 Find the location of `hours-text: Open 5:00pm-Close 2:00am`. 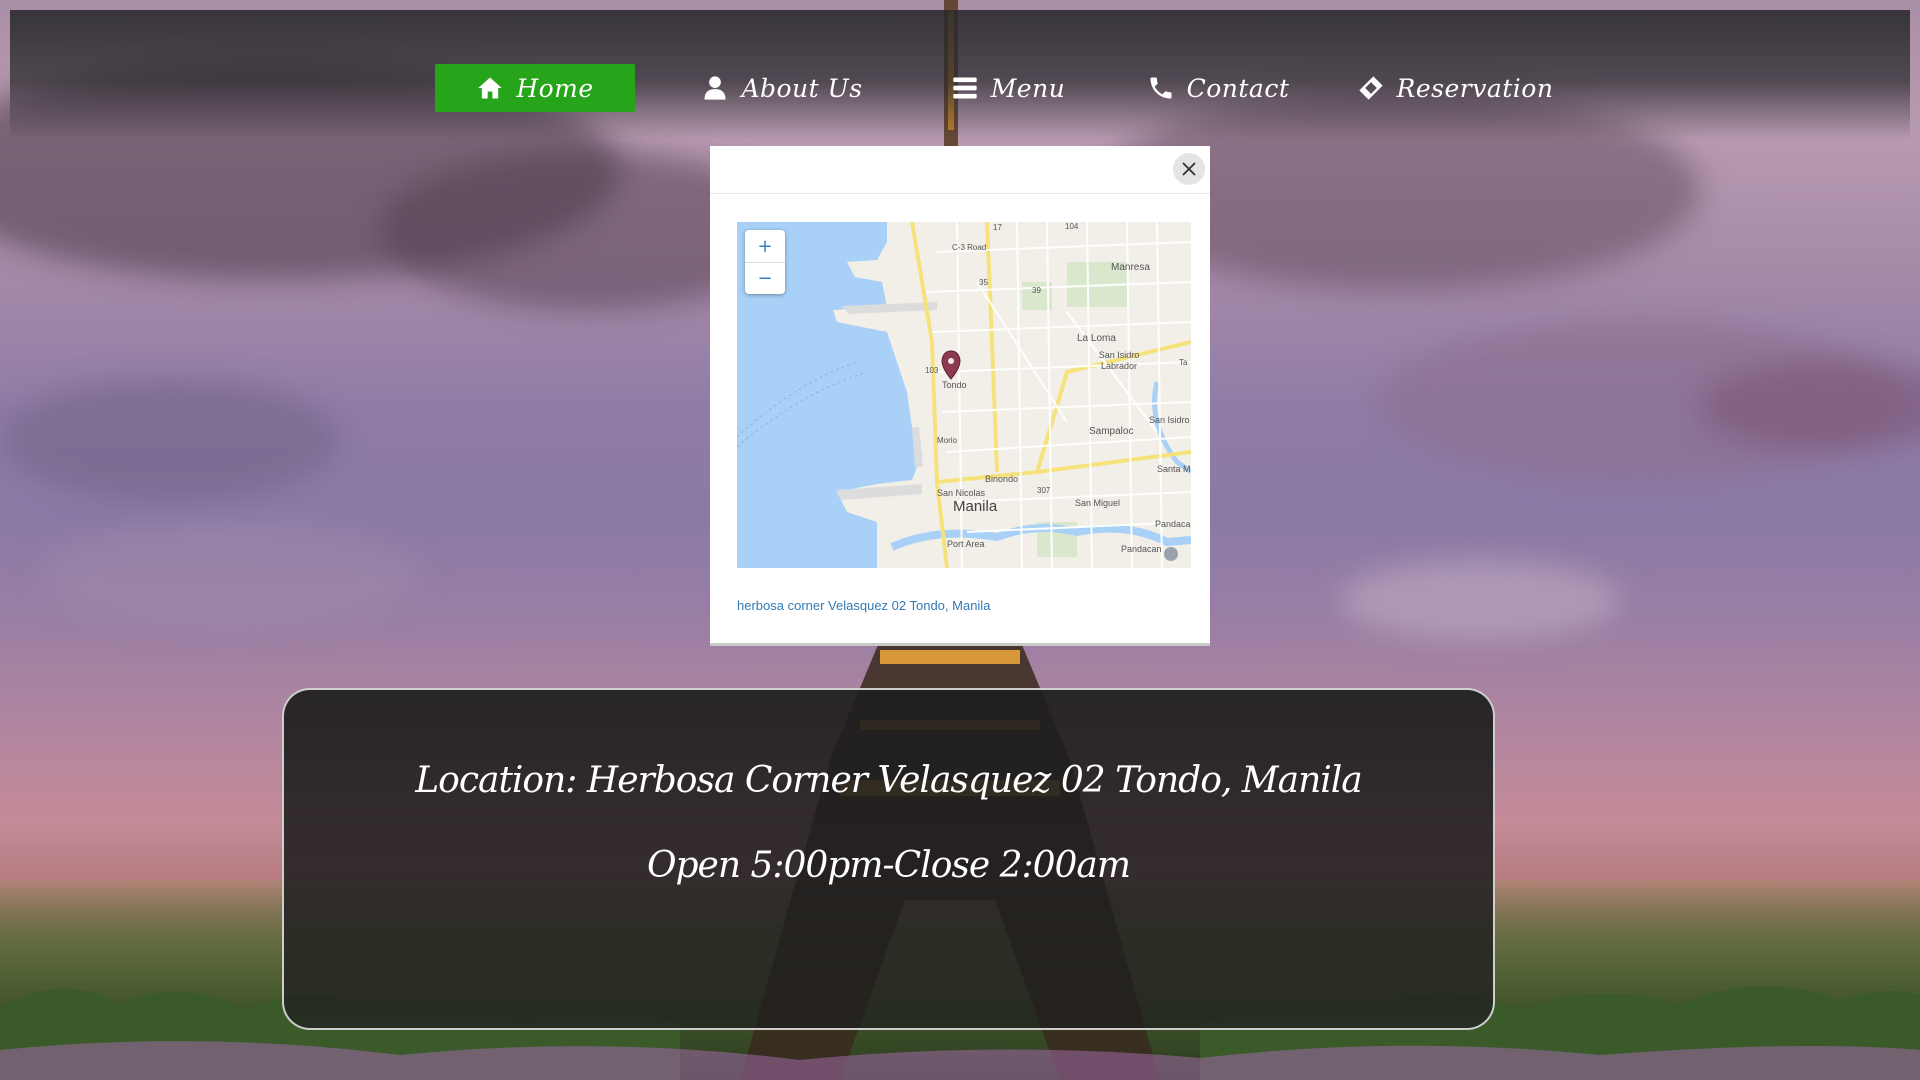

hours-text: Open 5:00pm-Close 2:00am is located at coordinates (888, 865).